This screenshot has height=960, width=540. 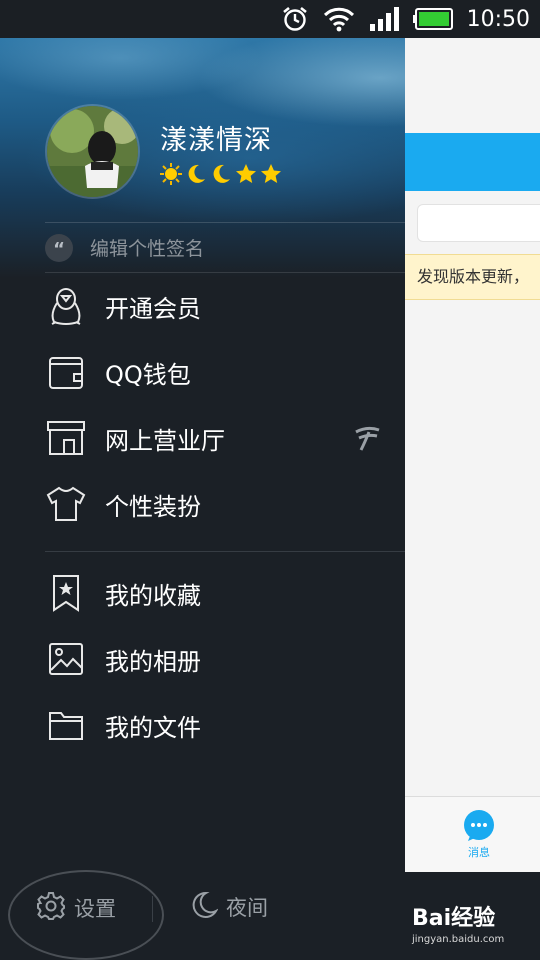 I want to click on drawer-bottom-bar: 设置 夜间, so click(x=202, y=915).